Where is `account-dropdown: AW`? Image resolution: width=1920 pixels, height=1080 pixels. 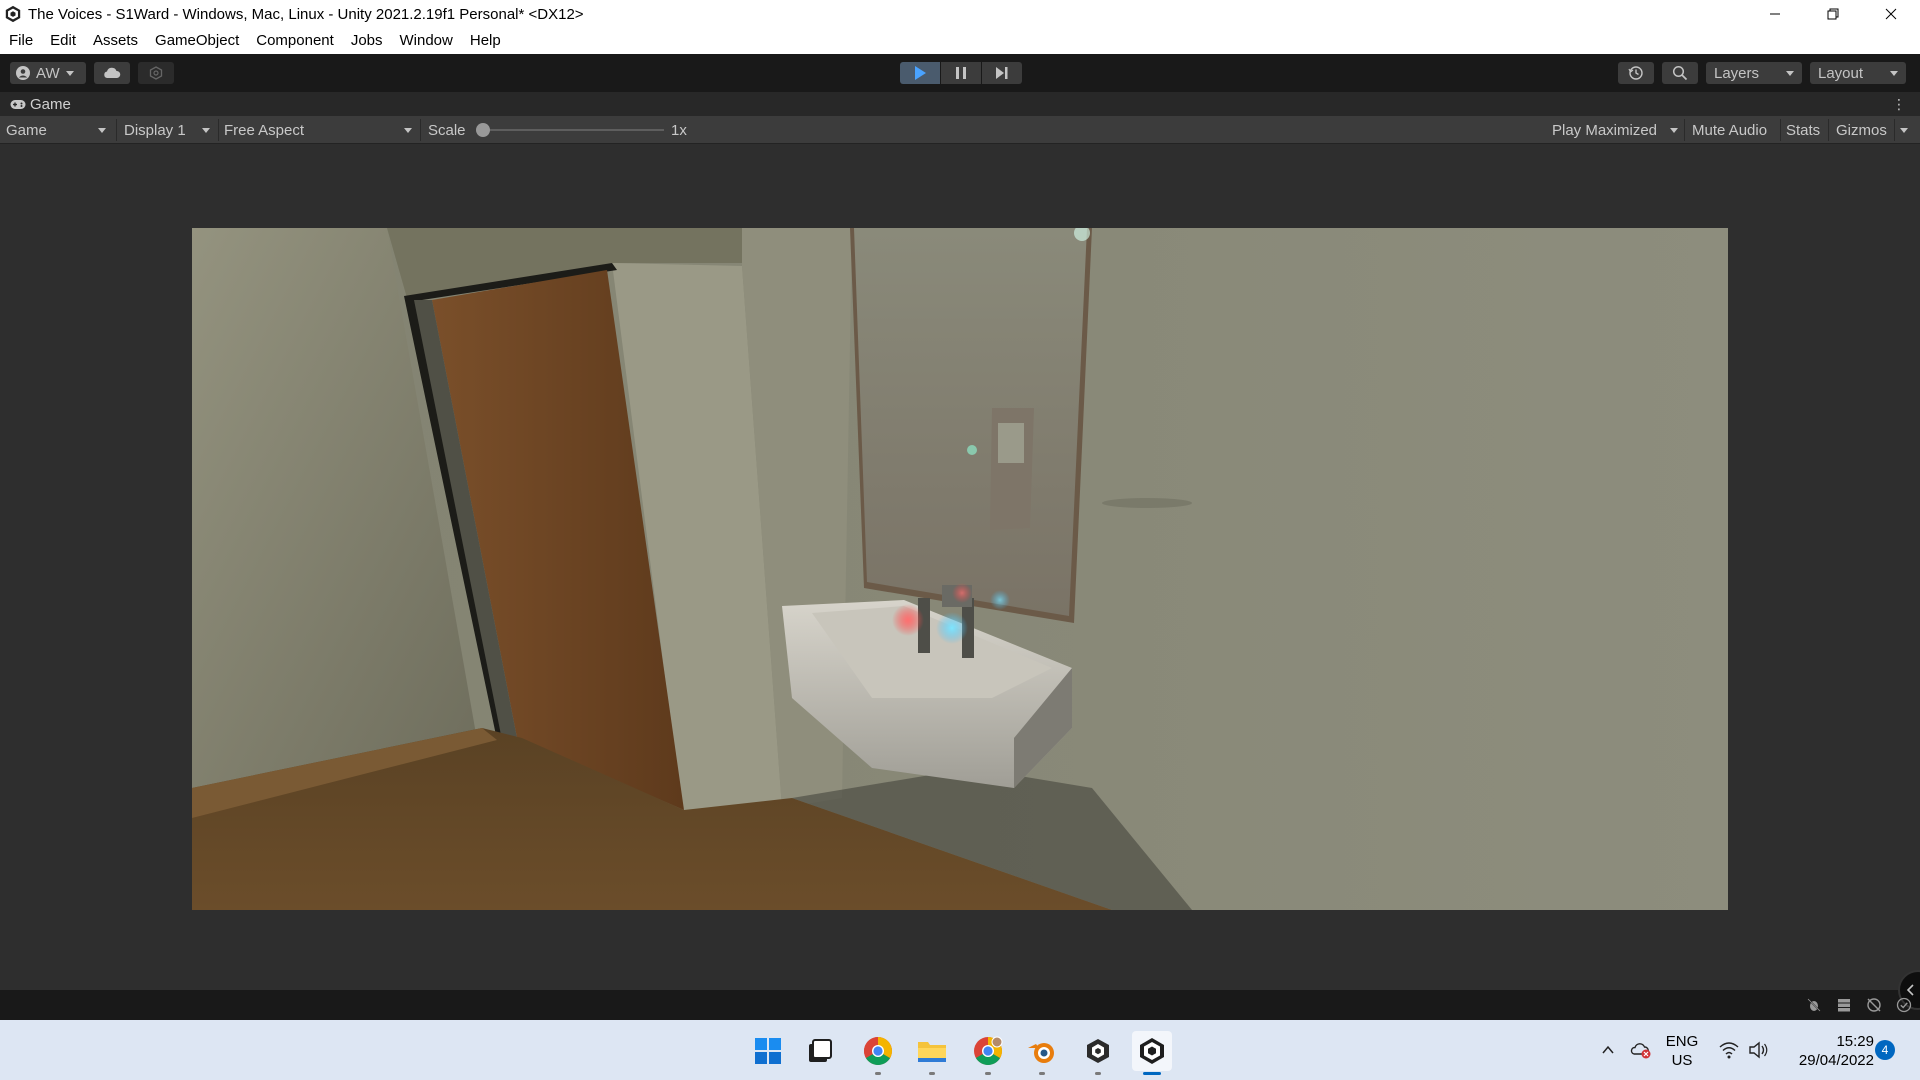 account-dropdown: AW is located at coordinates (48, 73).